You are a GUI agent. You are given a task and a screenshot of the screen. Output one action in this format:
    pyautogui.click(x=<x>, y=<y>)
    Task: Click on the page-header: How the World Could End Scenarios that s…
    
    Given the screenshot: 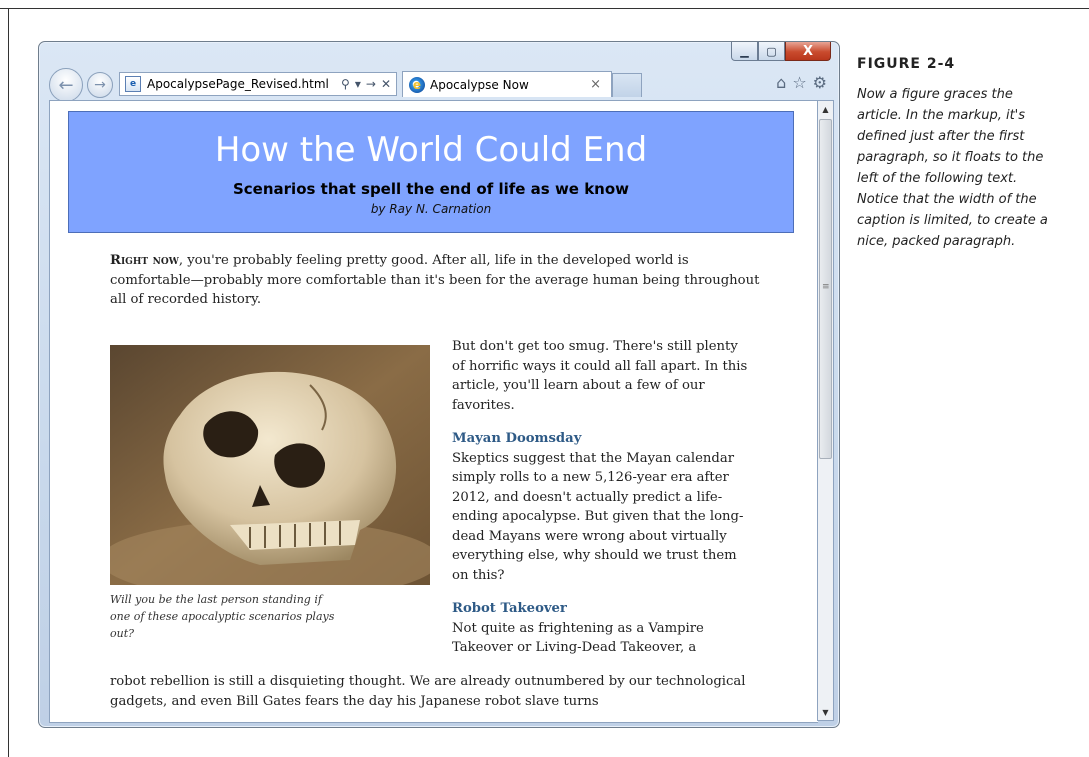 What is the action you would take?
    pyautogui.click(x=431, y=172)
    